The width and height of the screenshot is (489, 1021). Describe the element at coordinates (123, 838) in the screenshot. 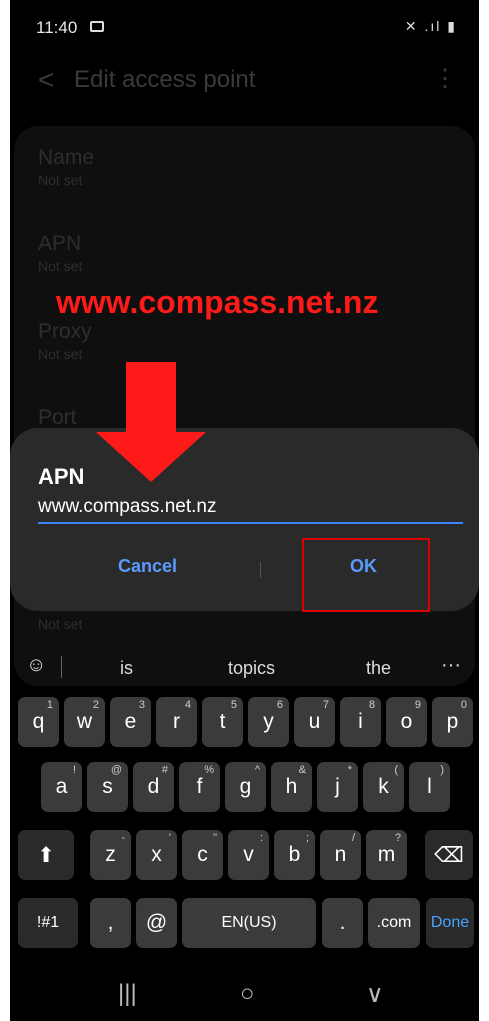

I see `key-hint: -` at that location.